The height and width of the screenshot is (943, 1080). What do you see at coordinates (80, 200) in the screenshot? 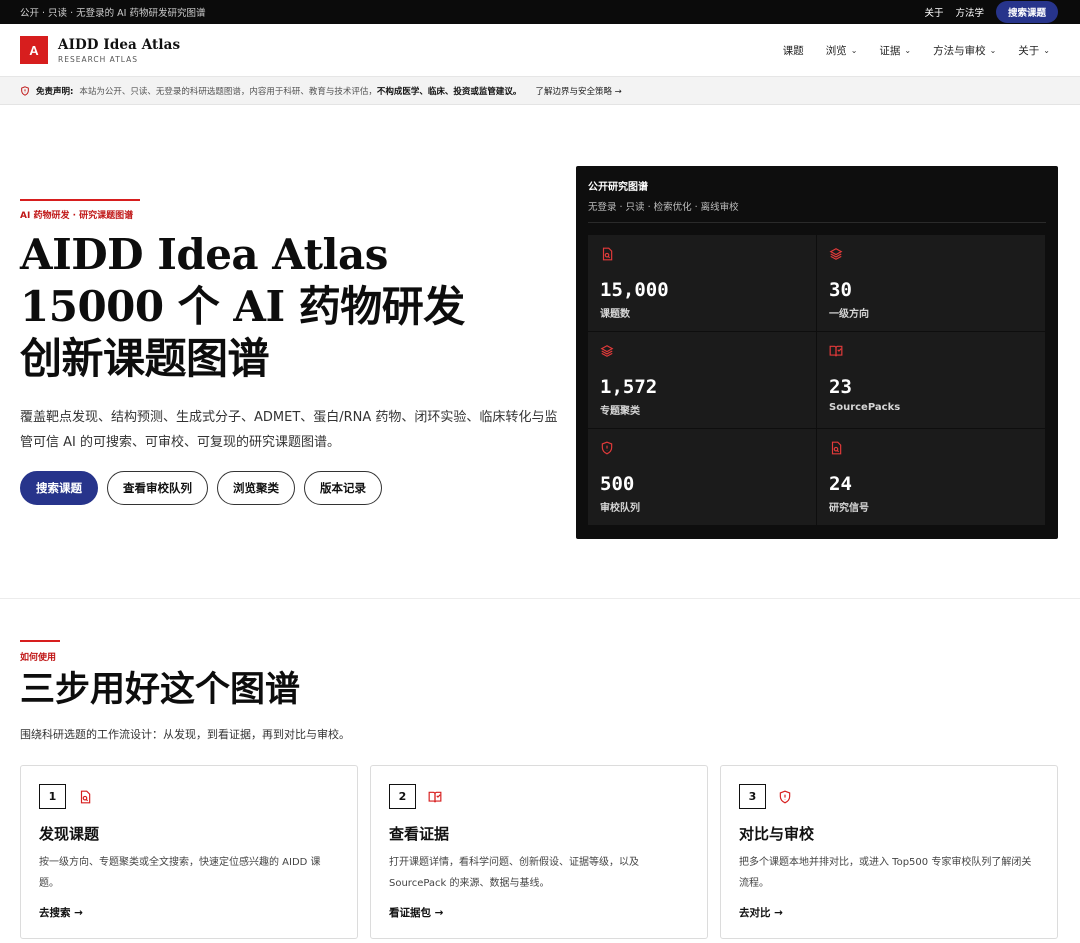
I see `kicker-rule` at bounding box center [80, 200].